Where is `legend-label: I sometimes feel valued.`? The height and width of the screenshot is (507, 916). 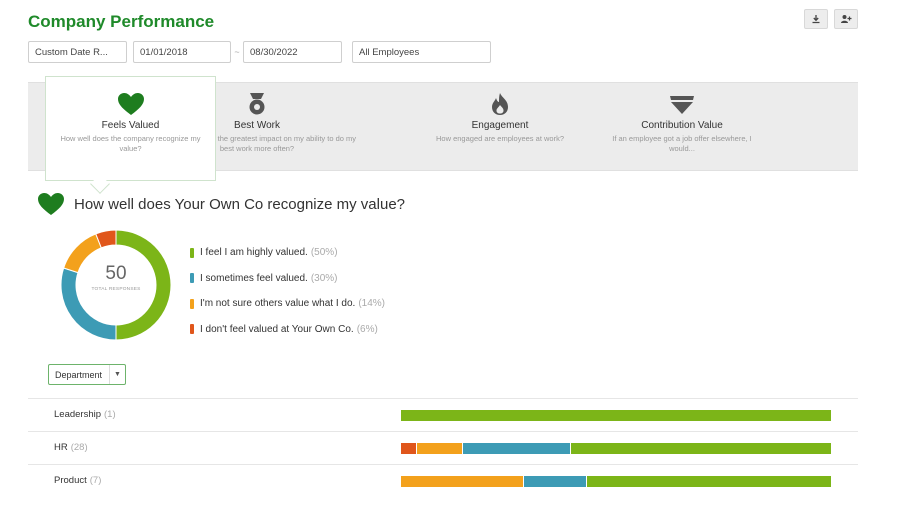
legend-label: I sometimes feel valued. is located at coordinates (254, 278).